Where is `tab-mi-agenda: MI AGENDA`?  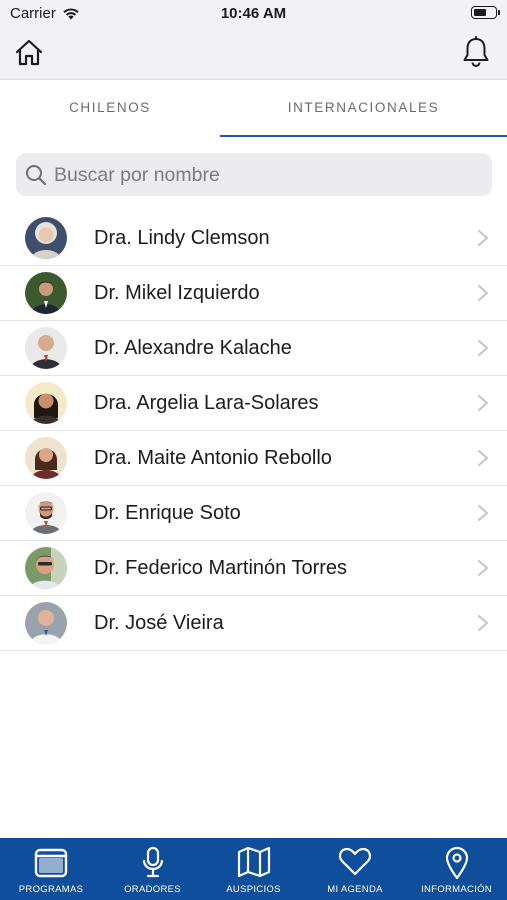
tab-mi-agenda: MI AGENDA is located at coordinates (355, 869).